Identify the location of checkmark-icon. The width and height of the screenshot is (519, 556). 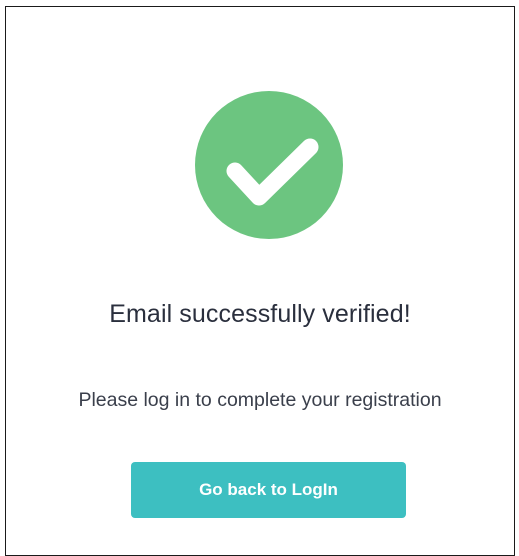
(272, 172).